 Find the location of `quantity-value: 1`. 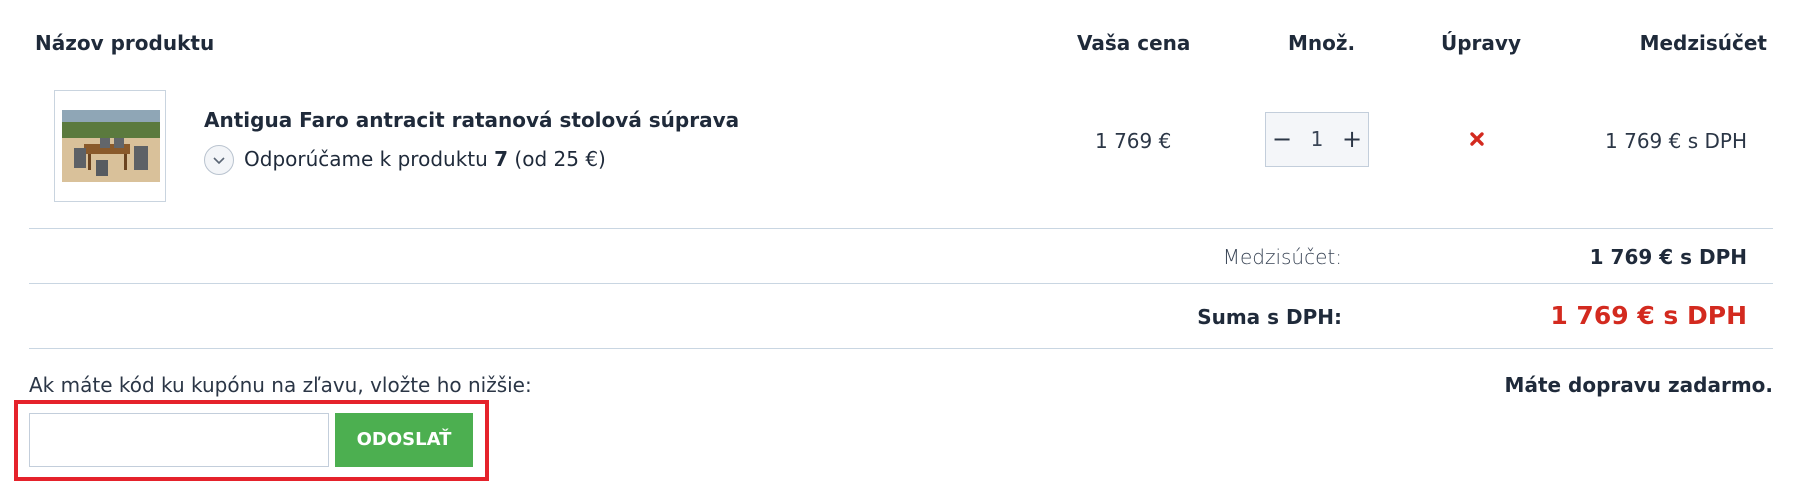

quantity-value: 1 is located at coordinates (1317, 139).